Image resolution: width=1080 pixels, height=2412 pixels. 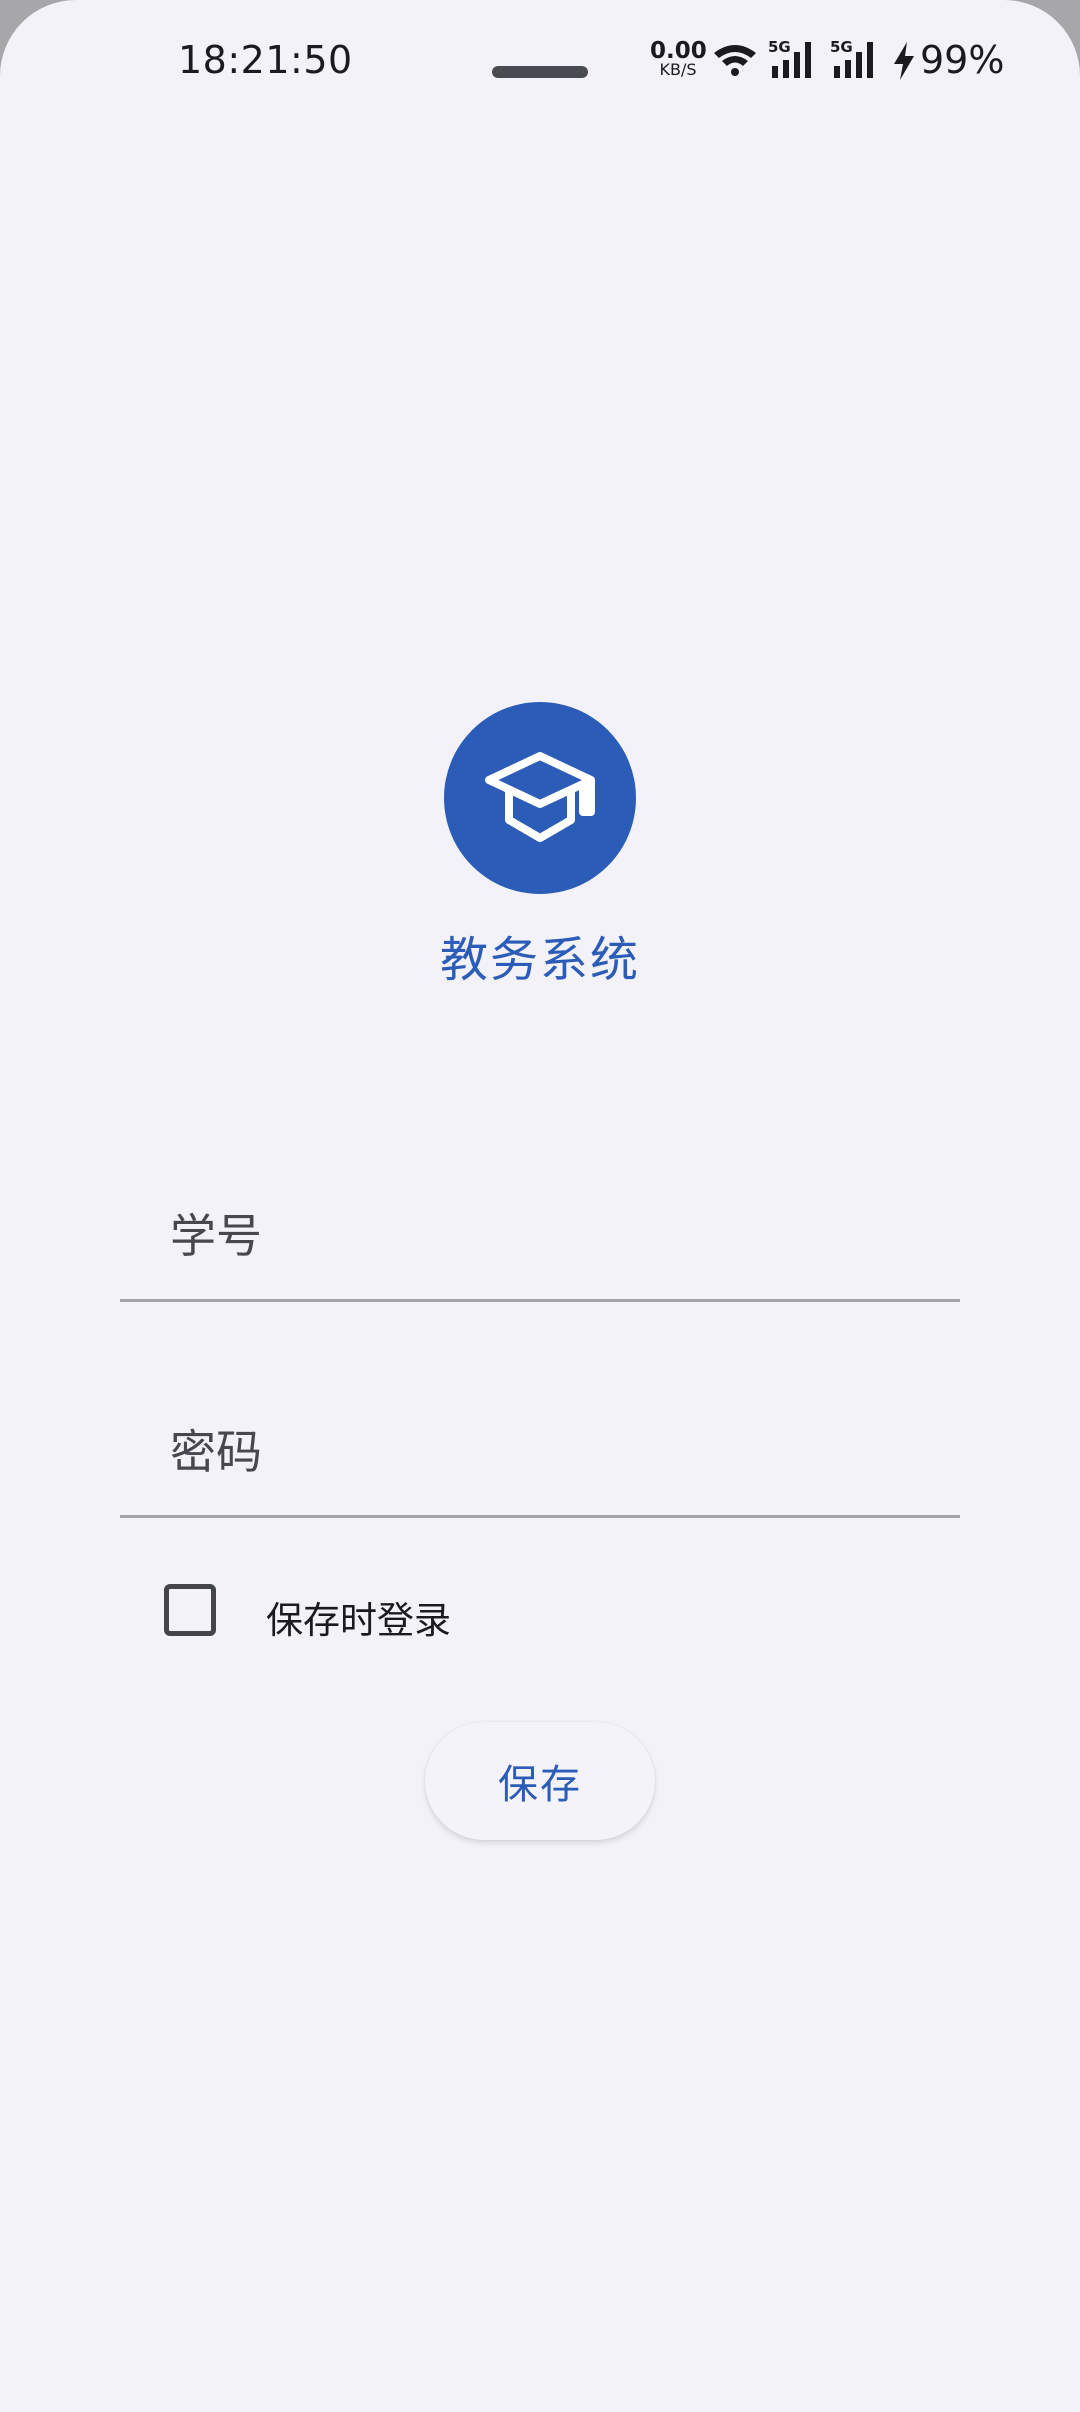 I want to click on password-field-container, so click(x=540, y=1453).